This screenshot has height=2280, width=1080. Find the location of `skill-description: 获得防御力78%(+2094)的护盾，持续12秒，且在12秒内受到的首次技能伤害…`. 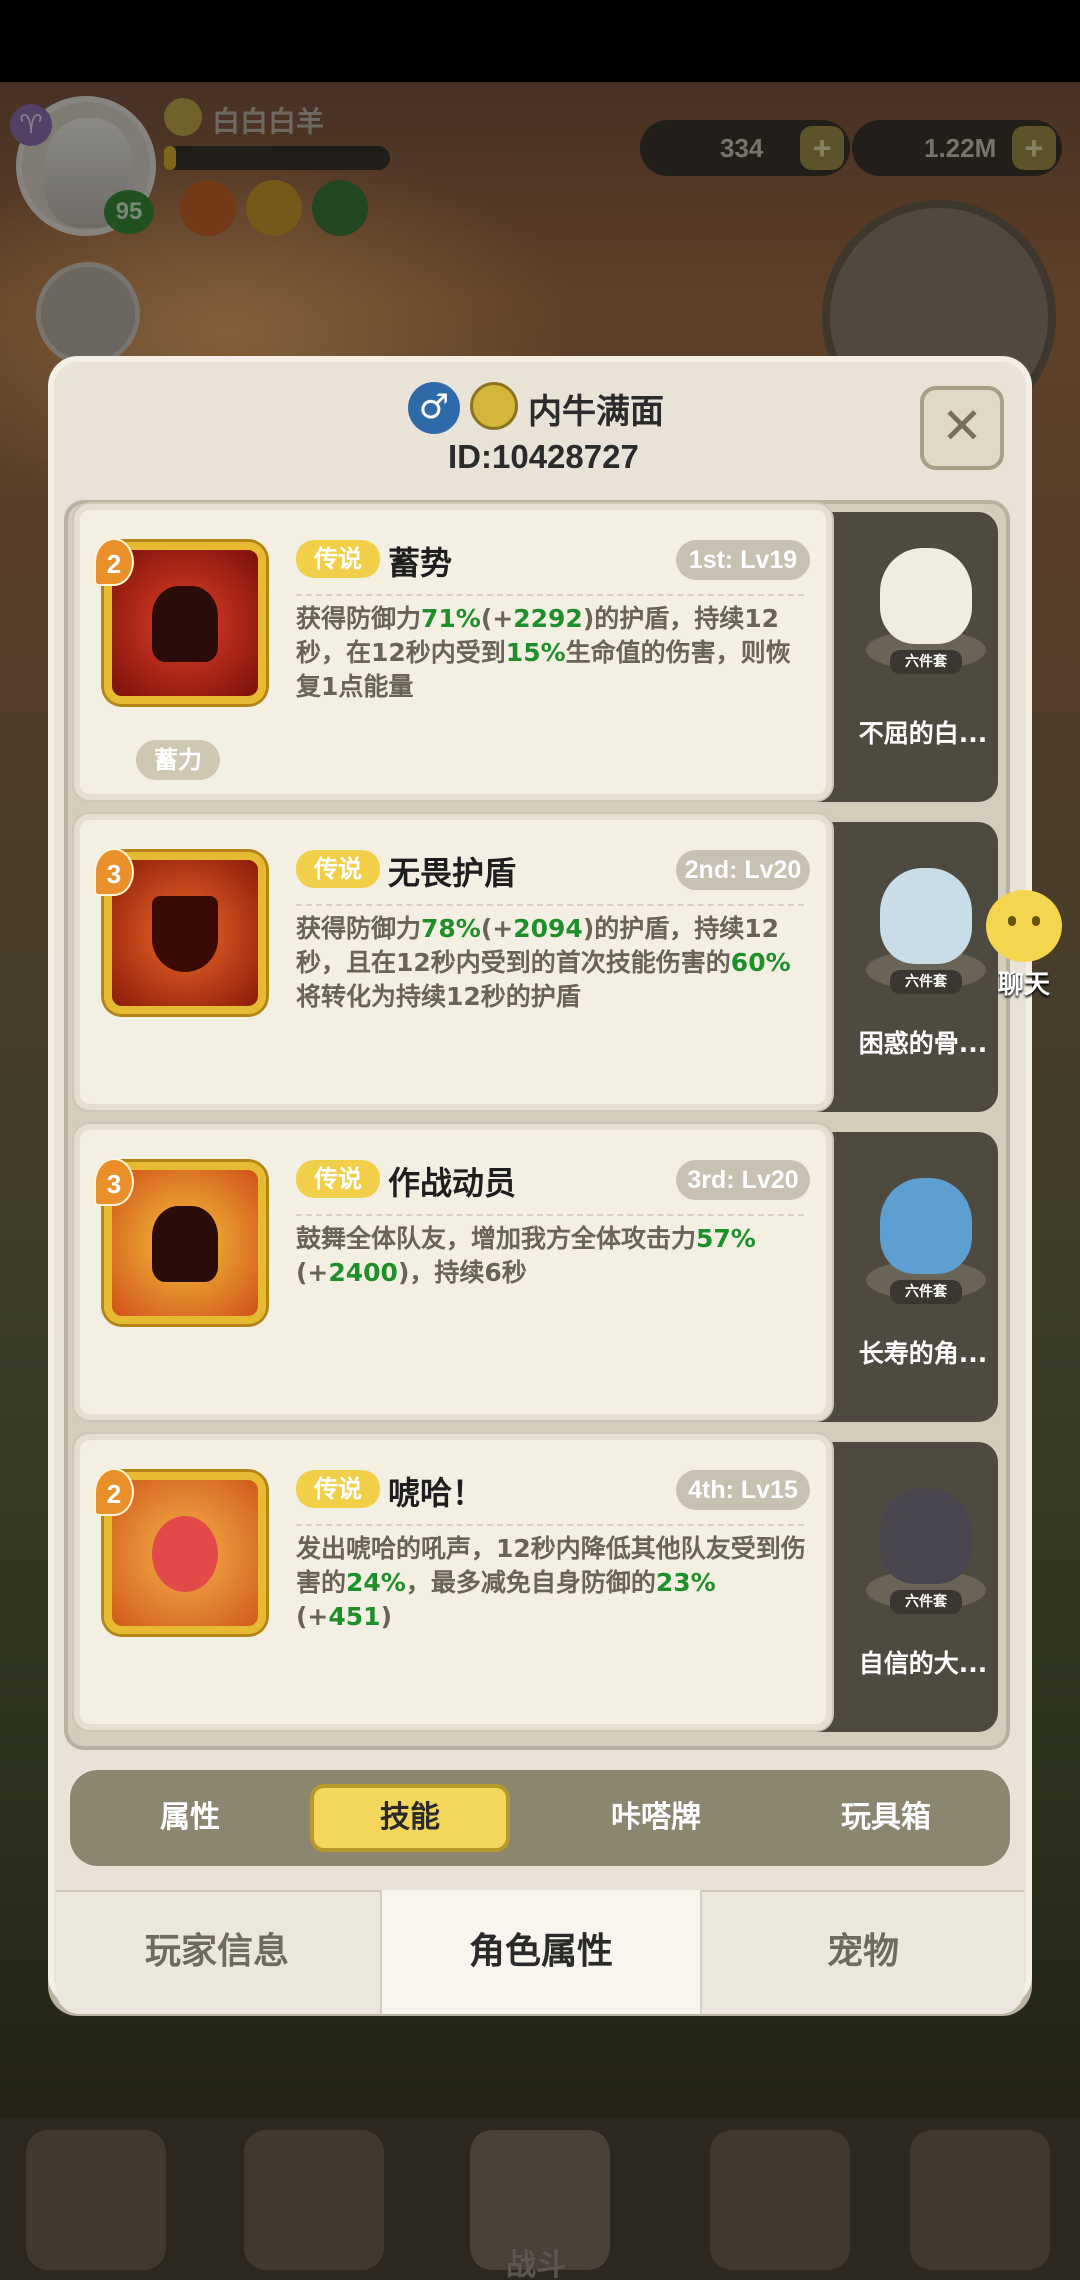

skill-description: 获得防御力78%(+2094)的护盾，持续12秒，且在12秒内受到的首次技能伤害… is located at coordinates (543, 962).